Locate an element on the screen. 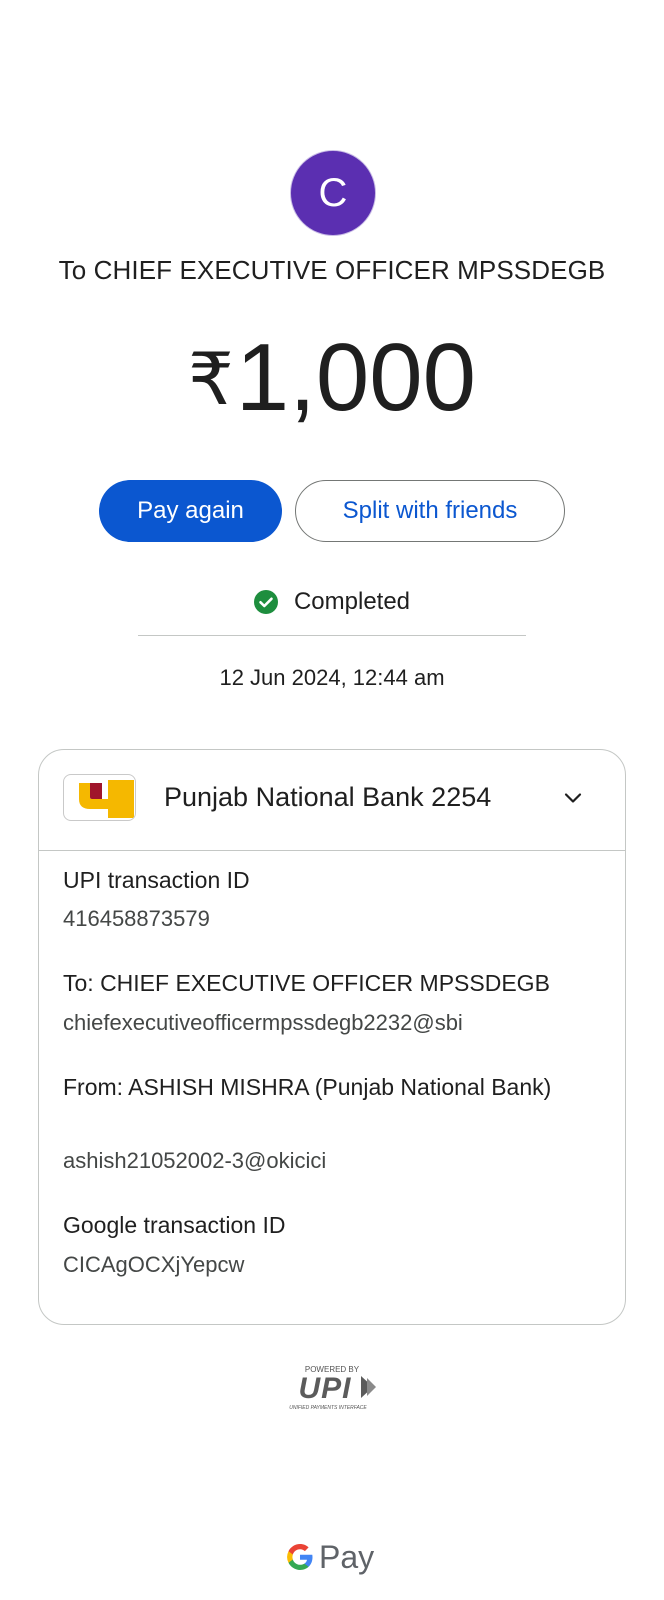  payee-avatar: C is located at coordinates (333, 193).